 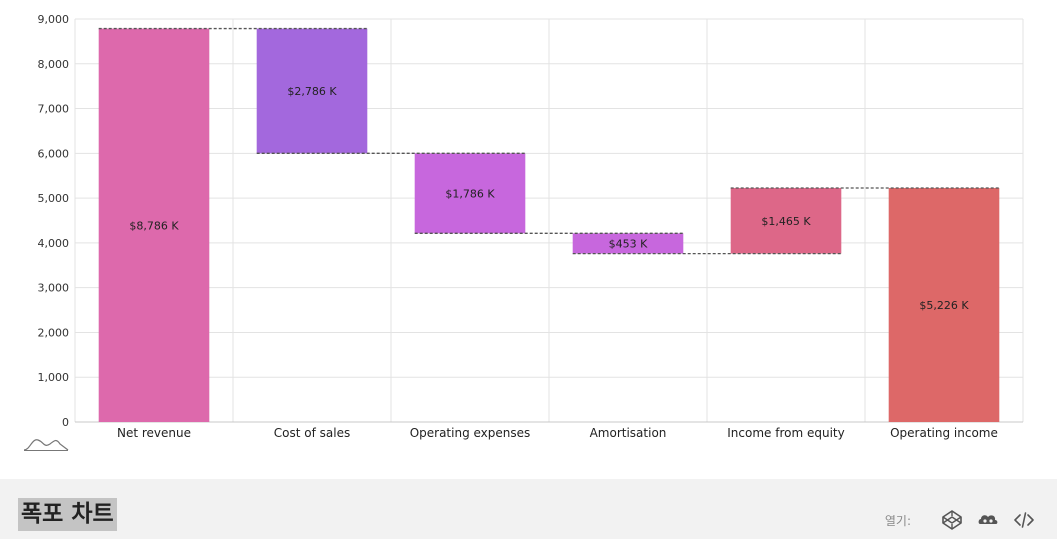 What do you see at coordinates (1024, 520) in the screenshot?
I see `code-icon` at bounding box center [1024, 520].